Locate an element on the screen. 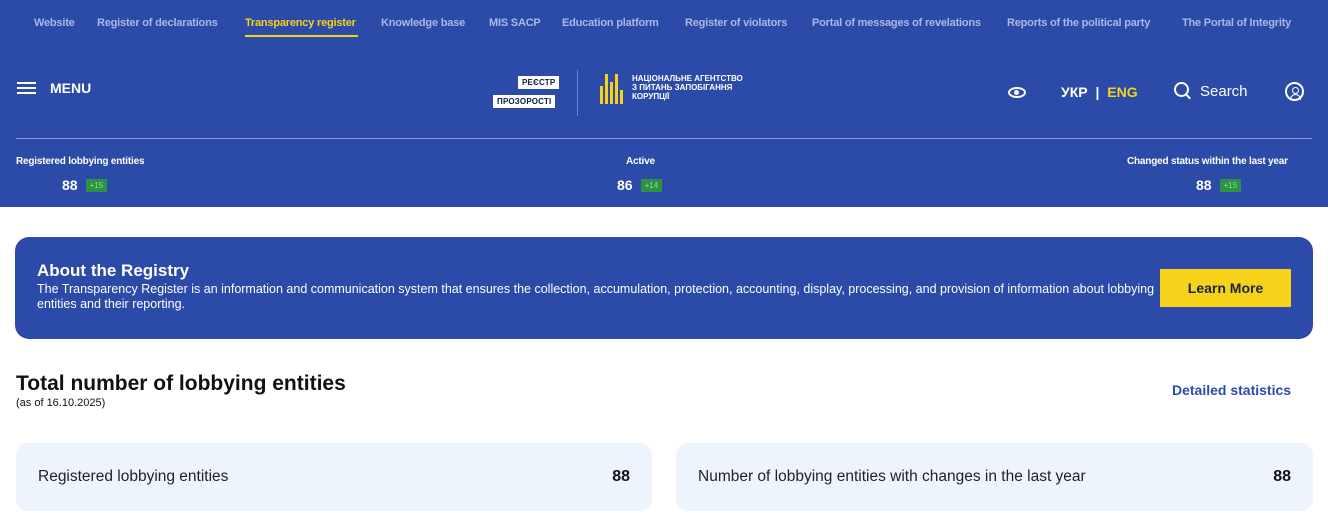 This screenshot has height=513, width=1328. nav-link-portal-of-integrity: The Portal of Integrity is located at coordinates (1236, 23).